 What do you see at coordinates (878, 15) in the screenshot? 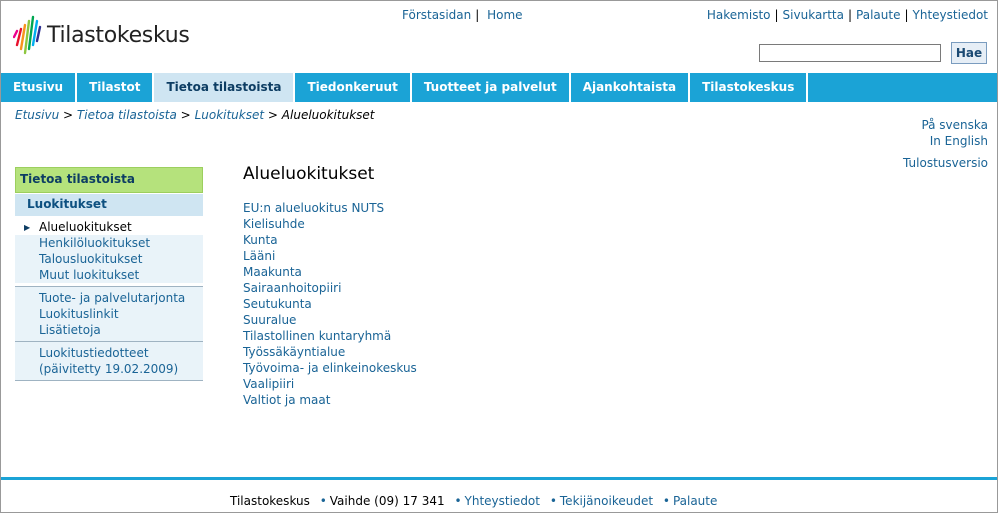
I see `link-palaute: Palaute` at bounding box center [878, 15].